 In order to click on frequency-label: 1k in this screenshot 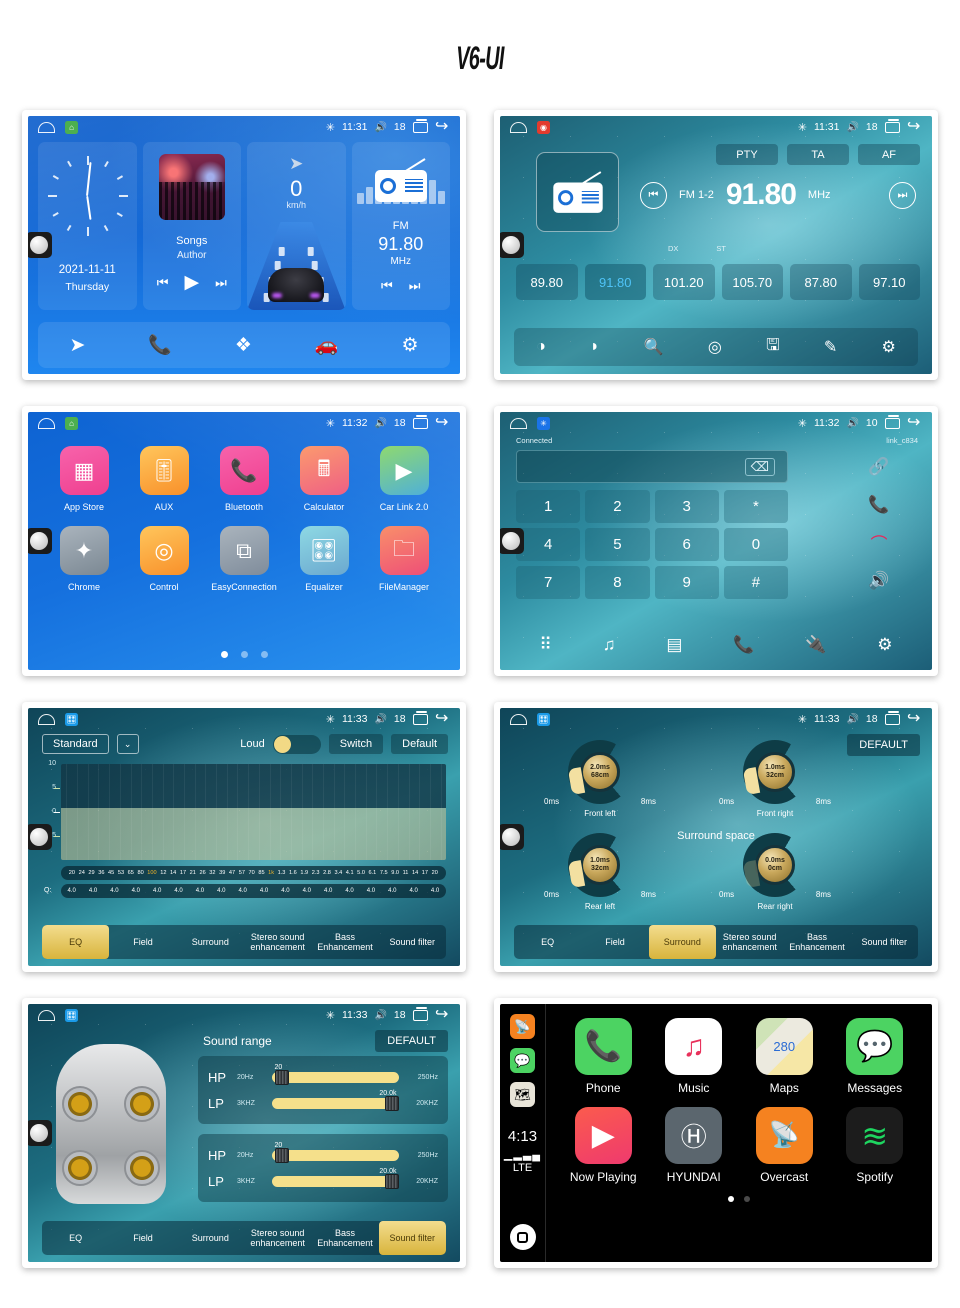, I will do `click(271, 873)`.